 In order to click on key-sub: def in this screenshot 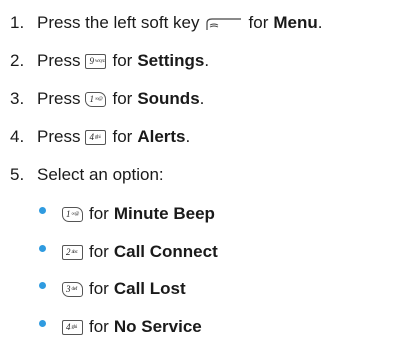, I will do `click(74, 289)`.